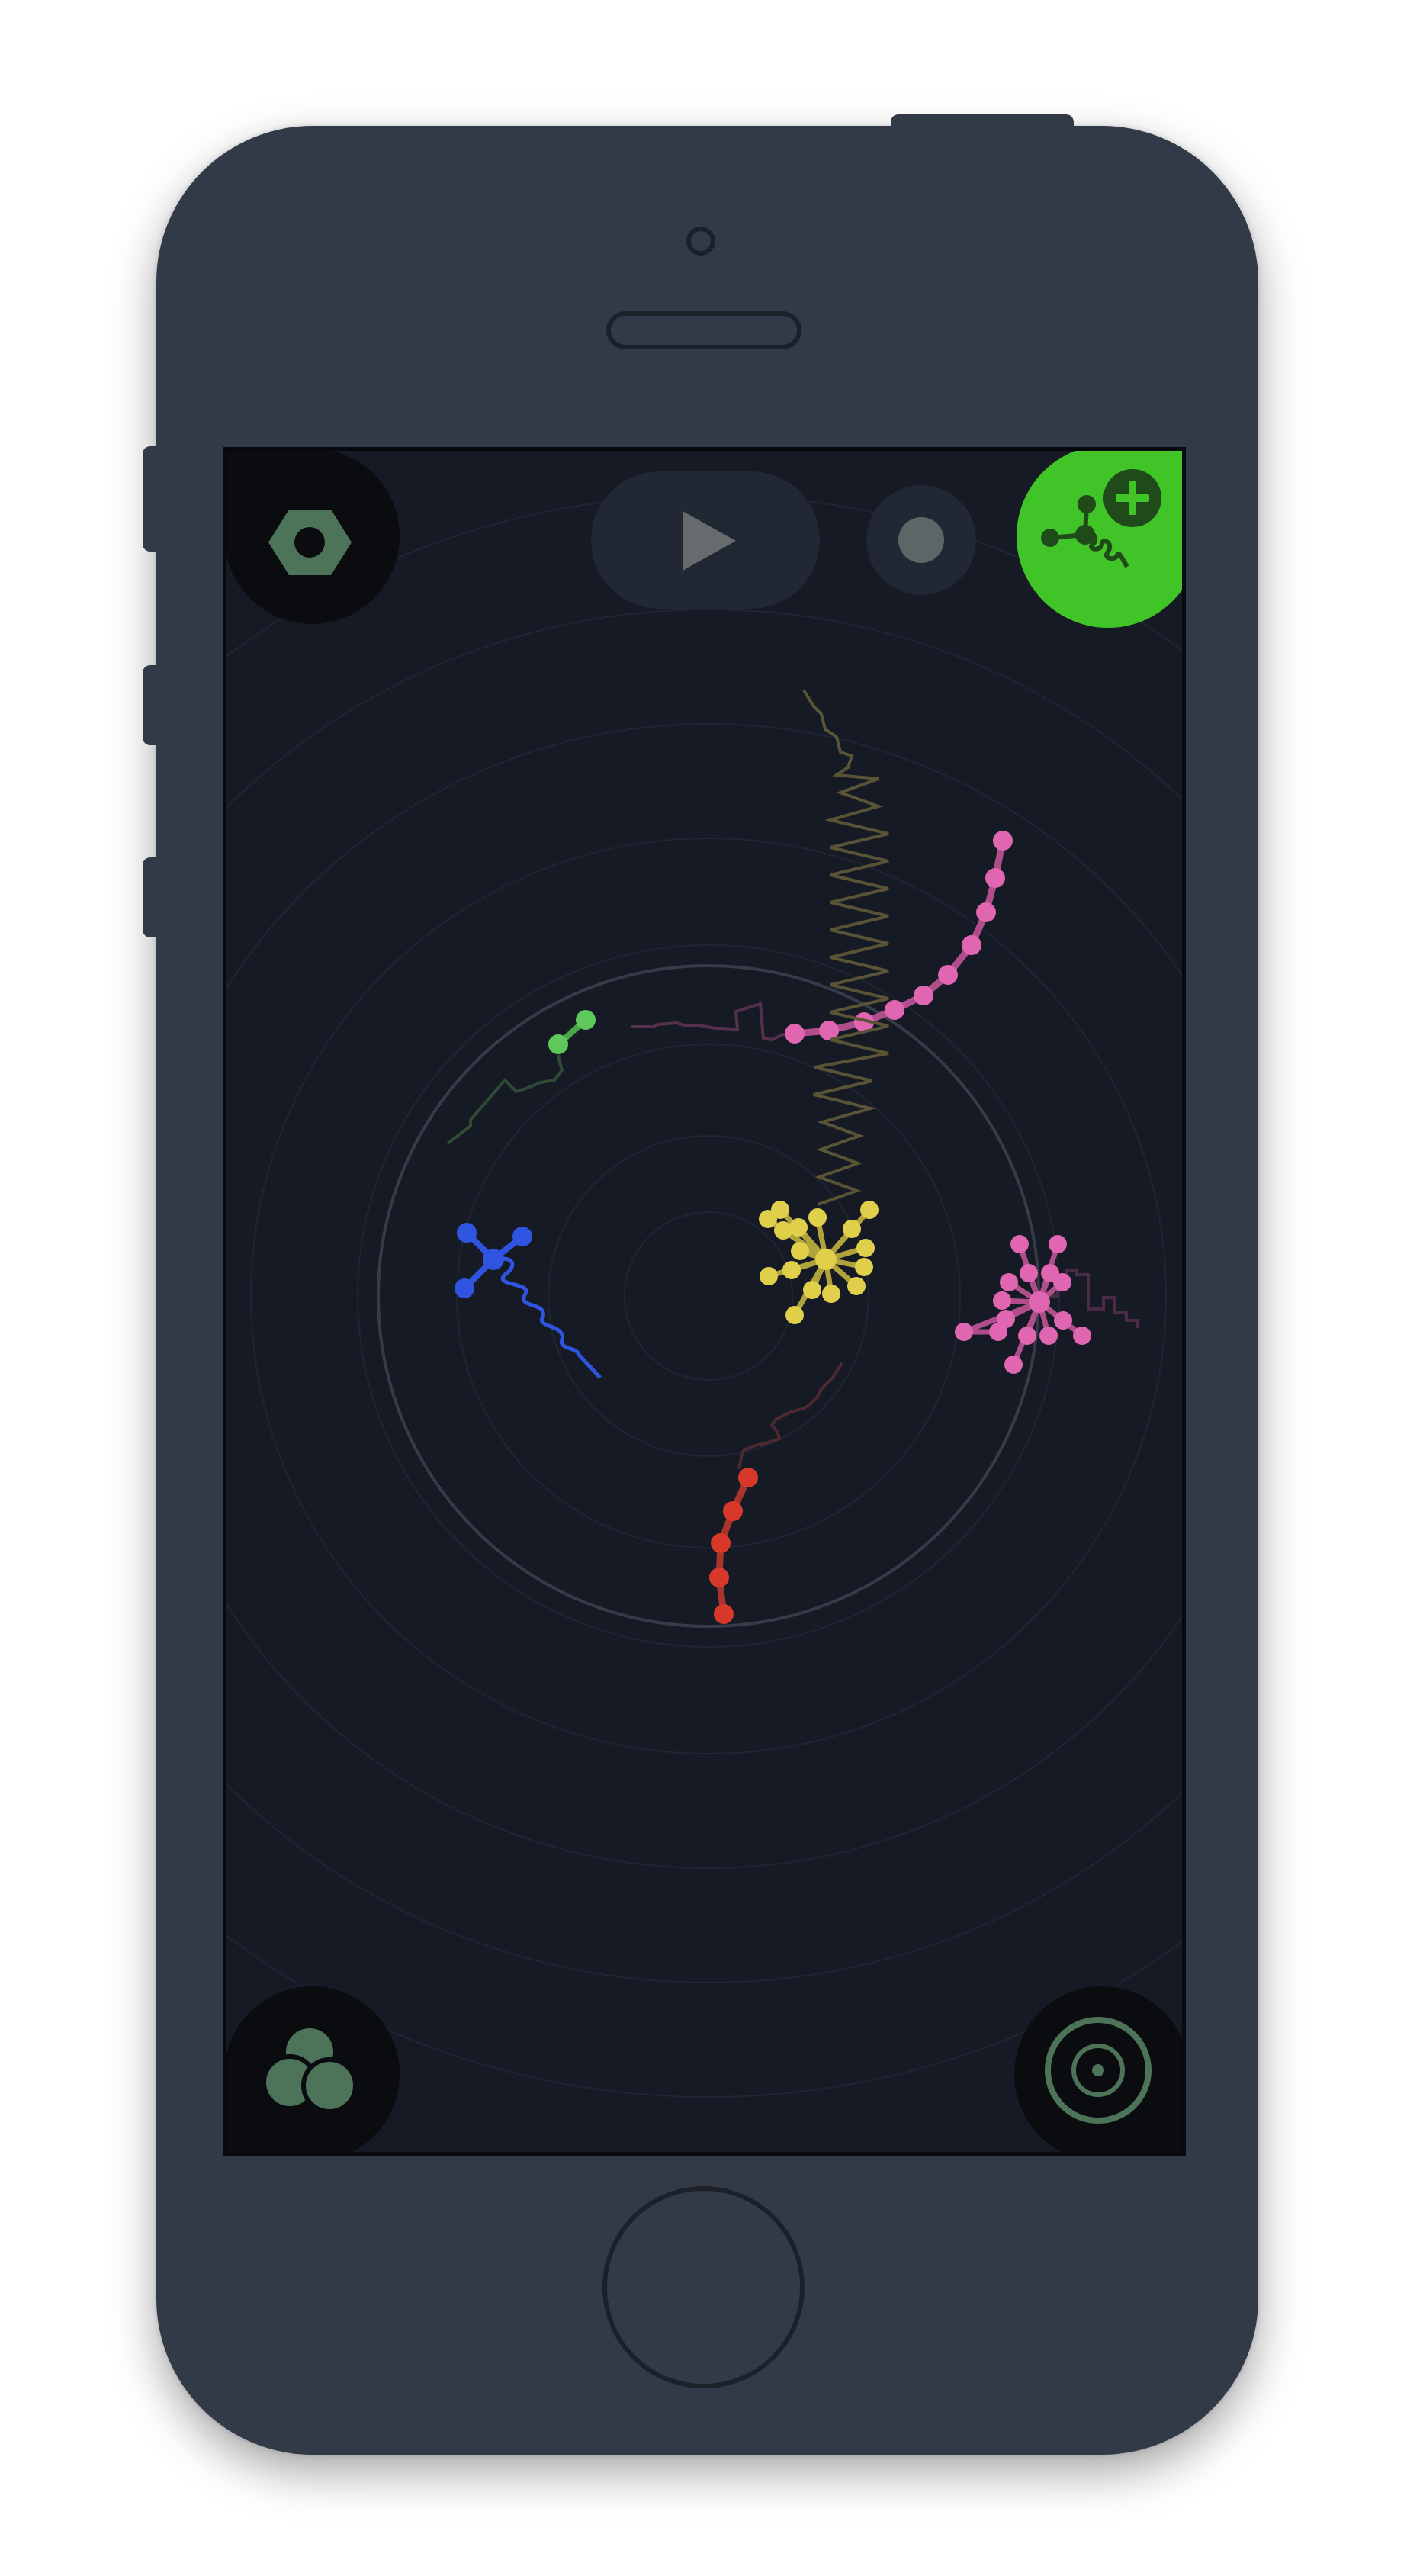 This screenshot has width=1407, height=2576. Describe the element at coordinates (982, 122) in the screenshot. I see `power-button` at that location.